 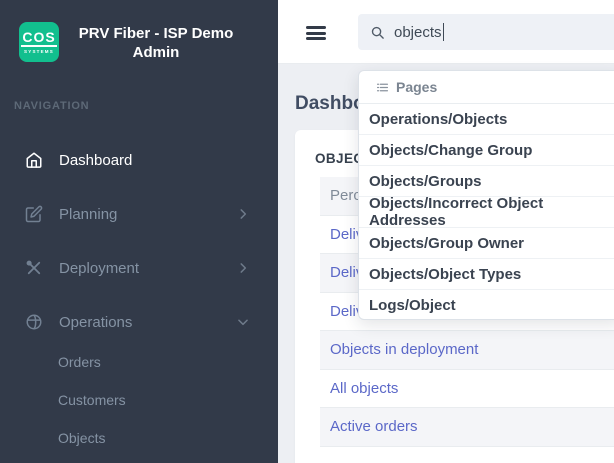 What do you see at coordinates (156, 43) in the screenshot?
I see `app-title: PRV Fiber - ISP Demo Admin` at bounding box center [156, 43].